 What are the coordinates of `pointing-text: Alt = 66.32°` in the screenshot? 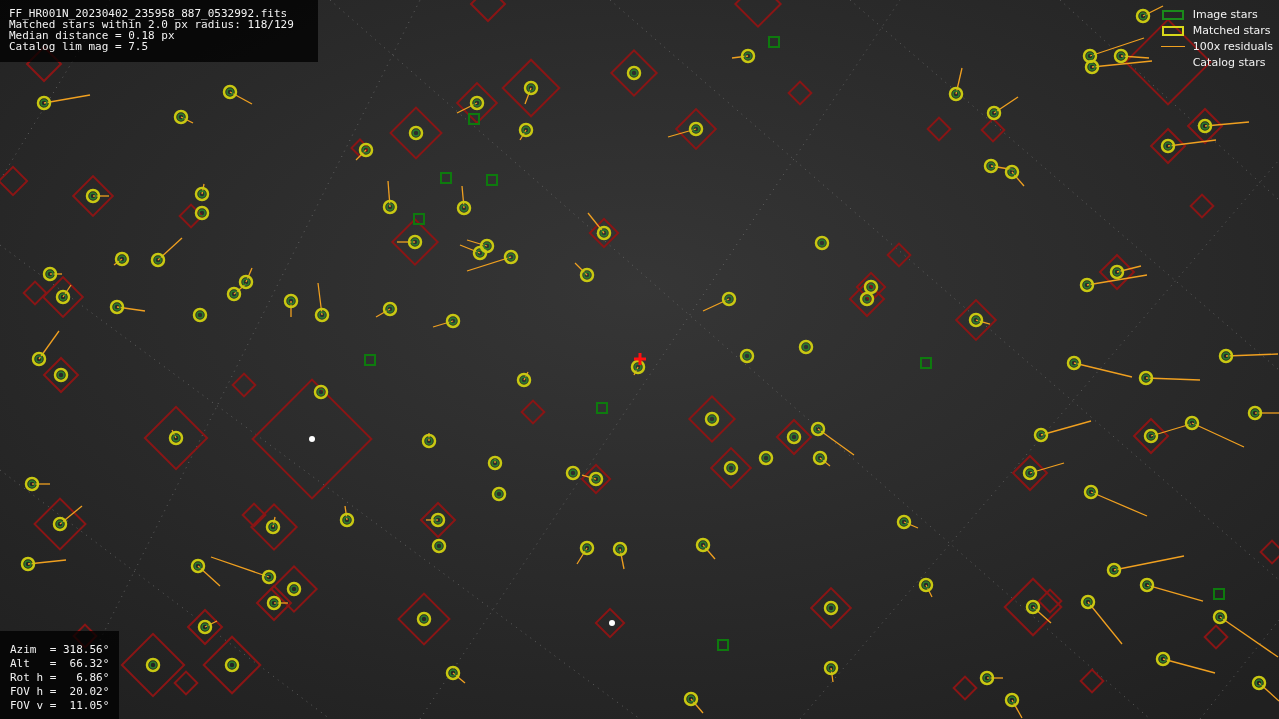 It's located at (60, 664).